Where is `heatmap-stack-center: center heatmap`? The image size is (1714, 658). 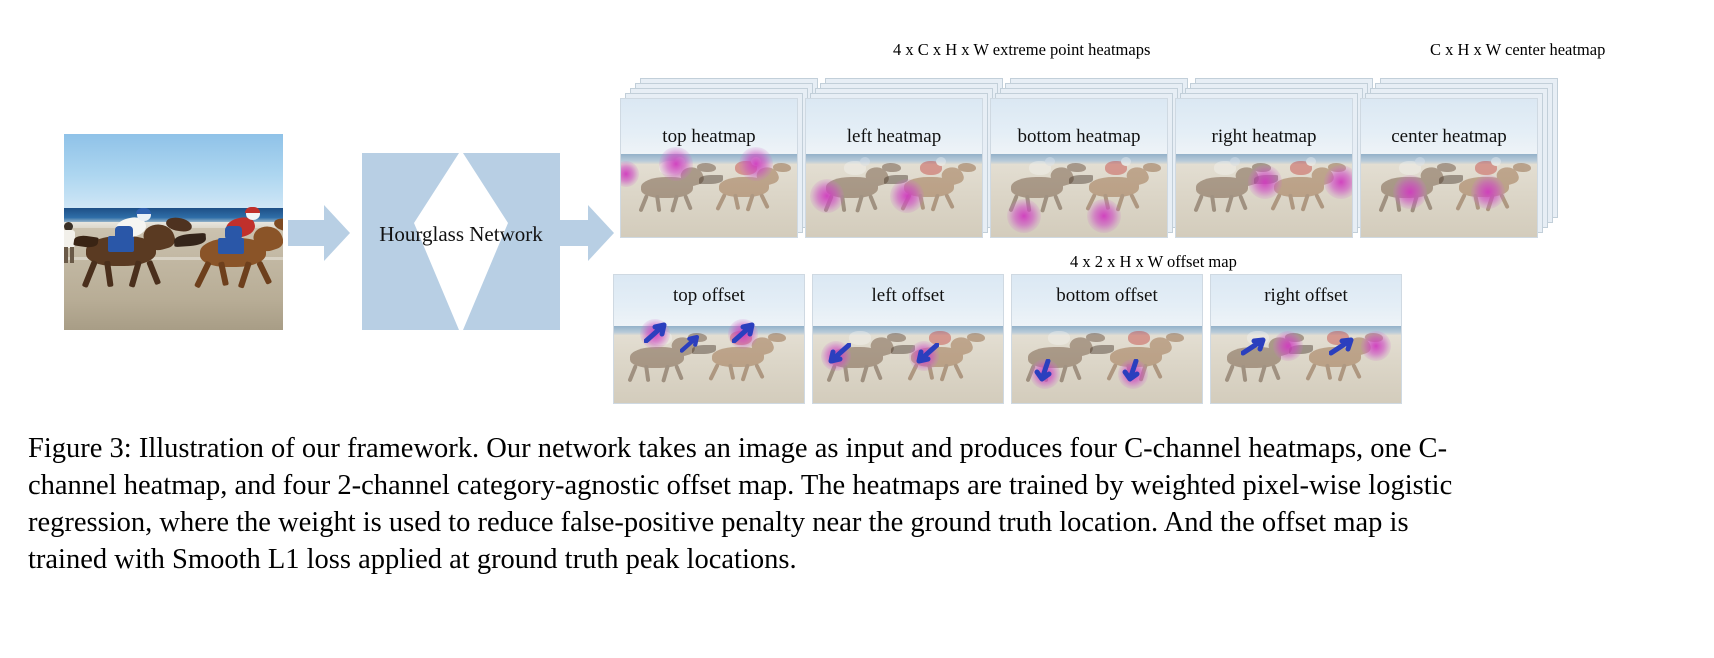
heatmap-stack-center: center heatmap is located at coordinates (1459, 158).